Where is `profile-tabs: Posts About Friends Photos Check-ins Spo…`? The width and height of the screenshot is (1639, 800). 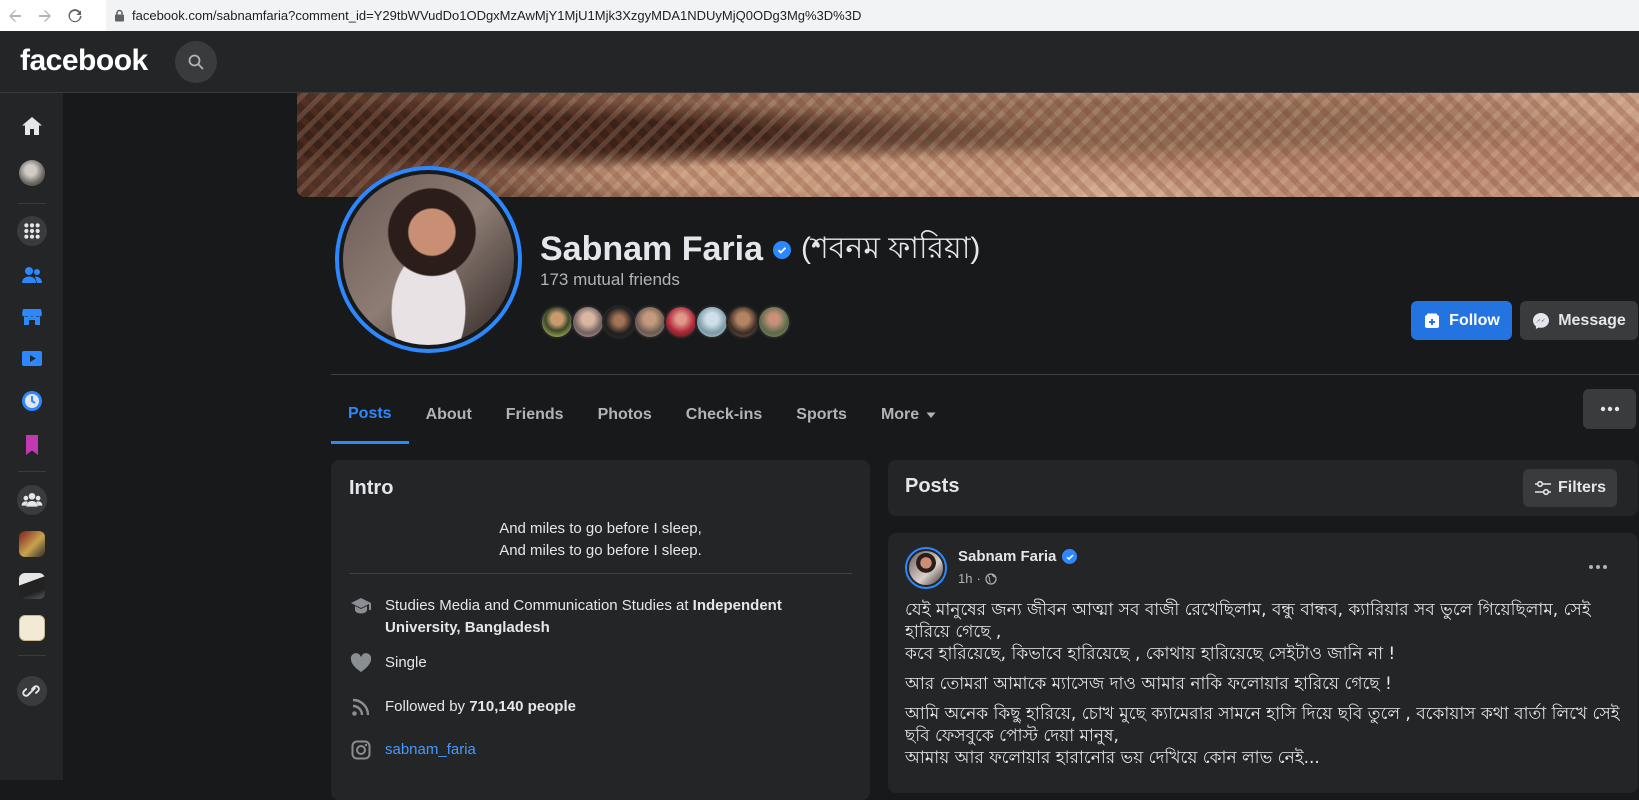
profile-tabs: Posts About Friends Photos Check-ins Spo… is located at coordinates (642, 415).